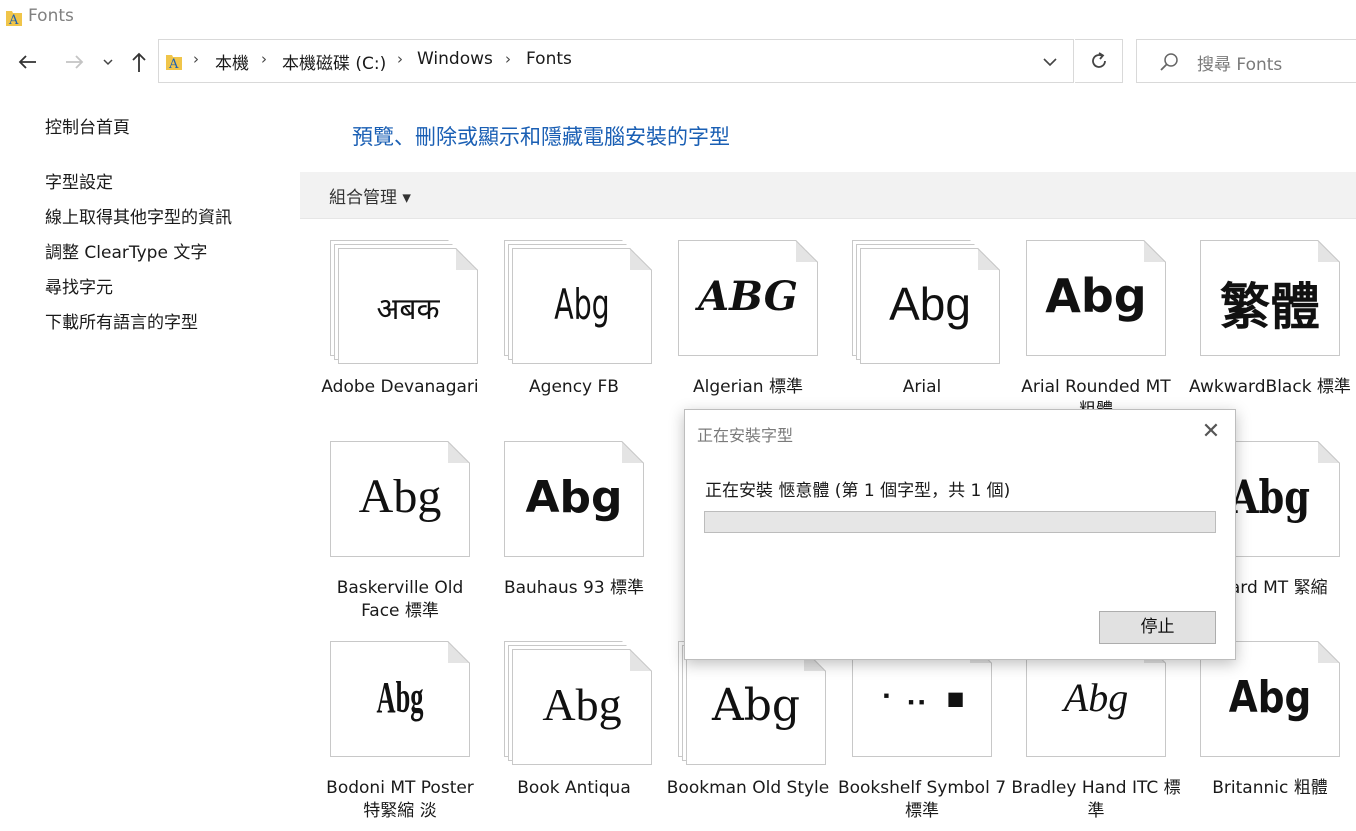 Image resolution: width=1356 pixels, height=831 pixels. Describe the element at coordinates (574, 788) in the screenshot. I see `font-name-label: Book Antiqua` at that location.